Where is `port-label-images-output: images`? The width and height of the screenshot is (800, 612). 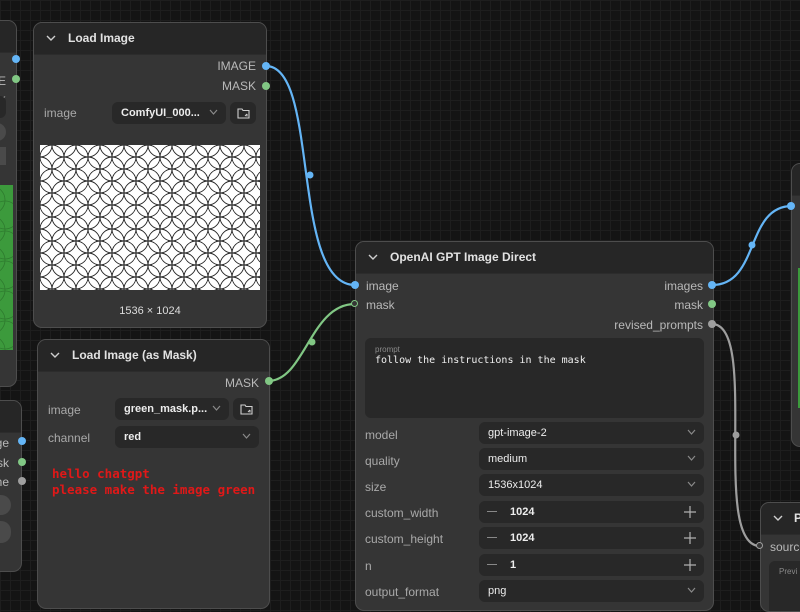 port-label-images-output: images is located at coordinates (683, 286).